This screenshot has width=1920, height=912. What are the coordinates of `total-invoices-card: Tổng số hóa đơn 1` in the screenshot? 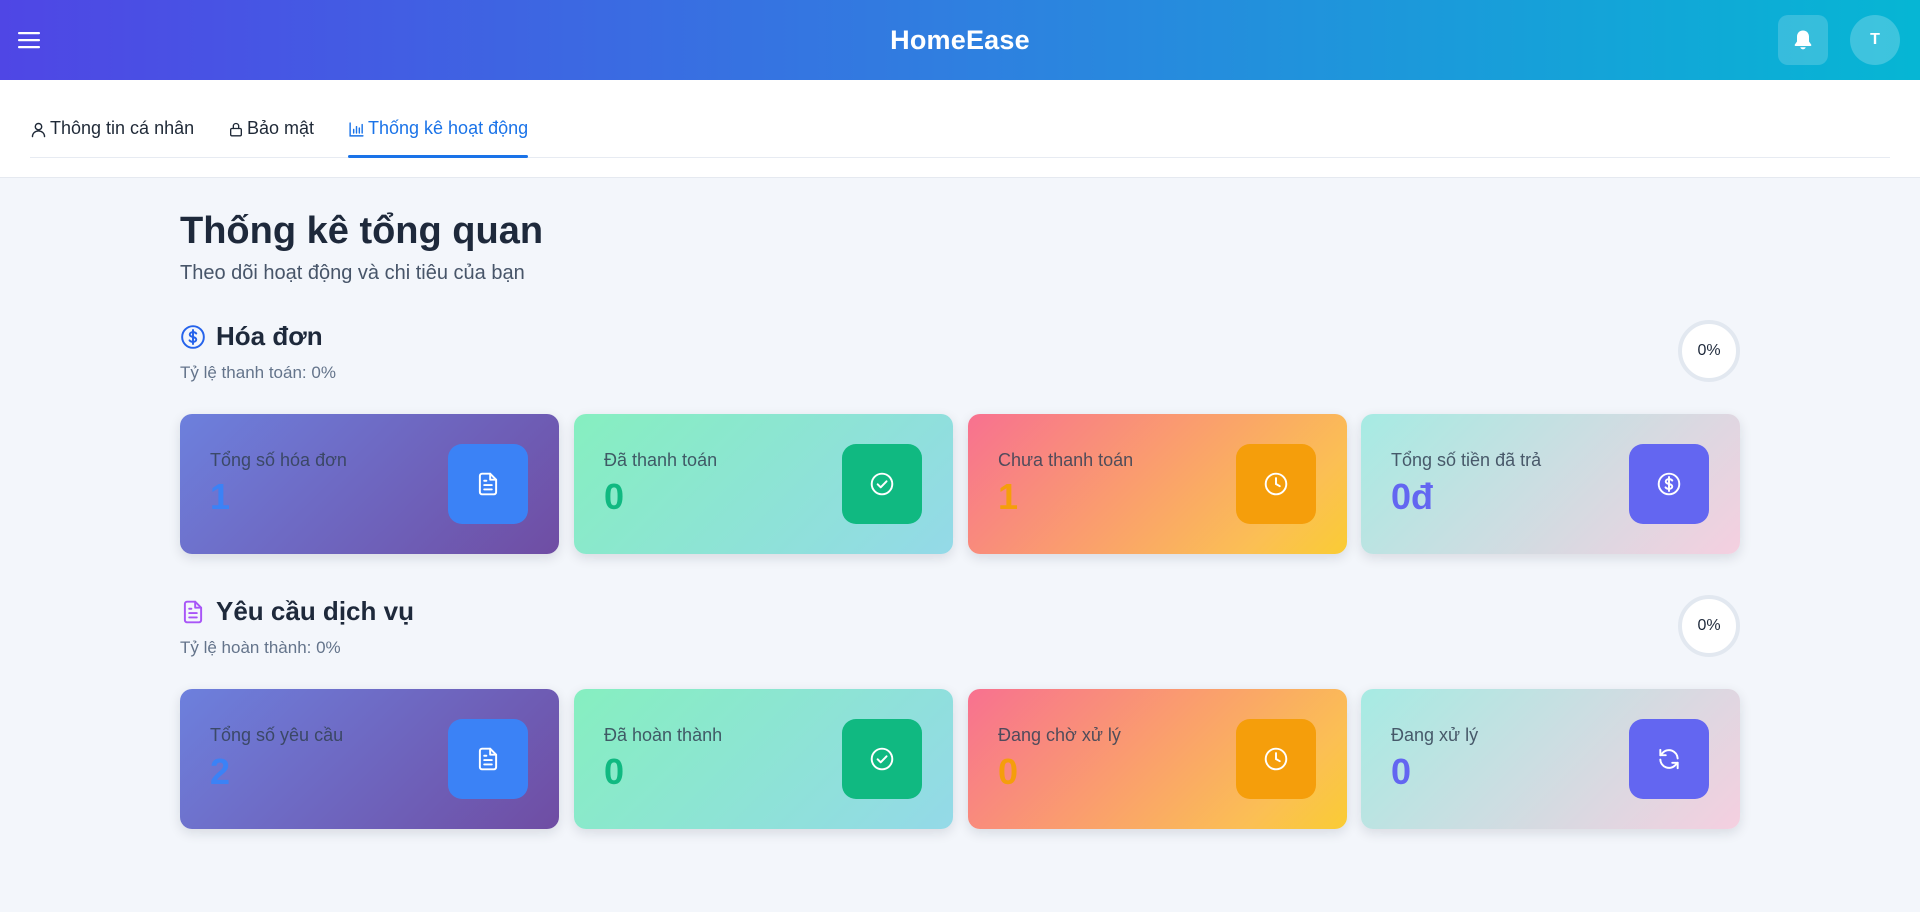 It's located at (369, 484).